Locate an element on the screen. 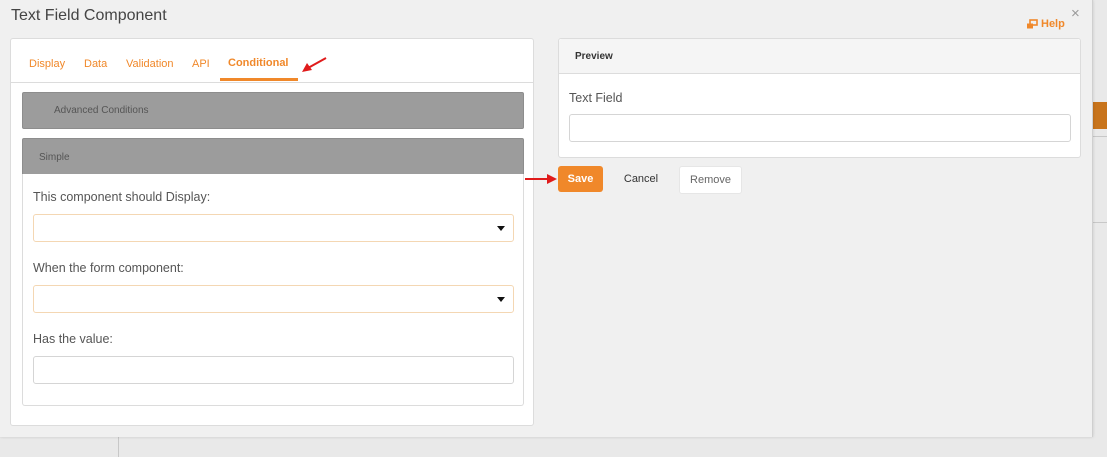 Image resolution: width=1107 pixels, height=457 pixels. preview-text-input is located at coordinates (820, 128).